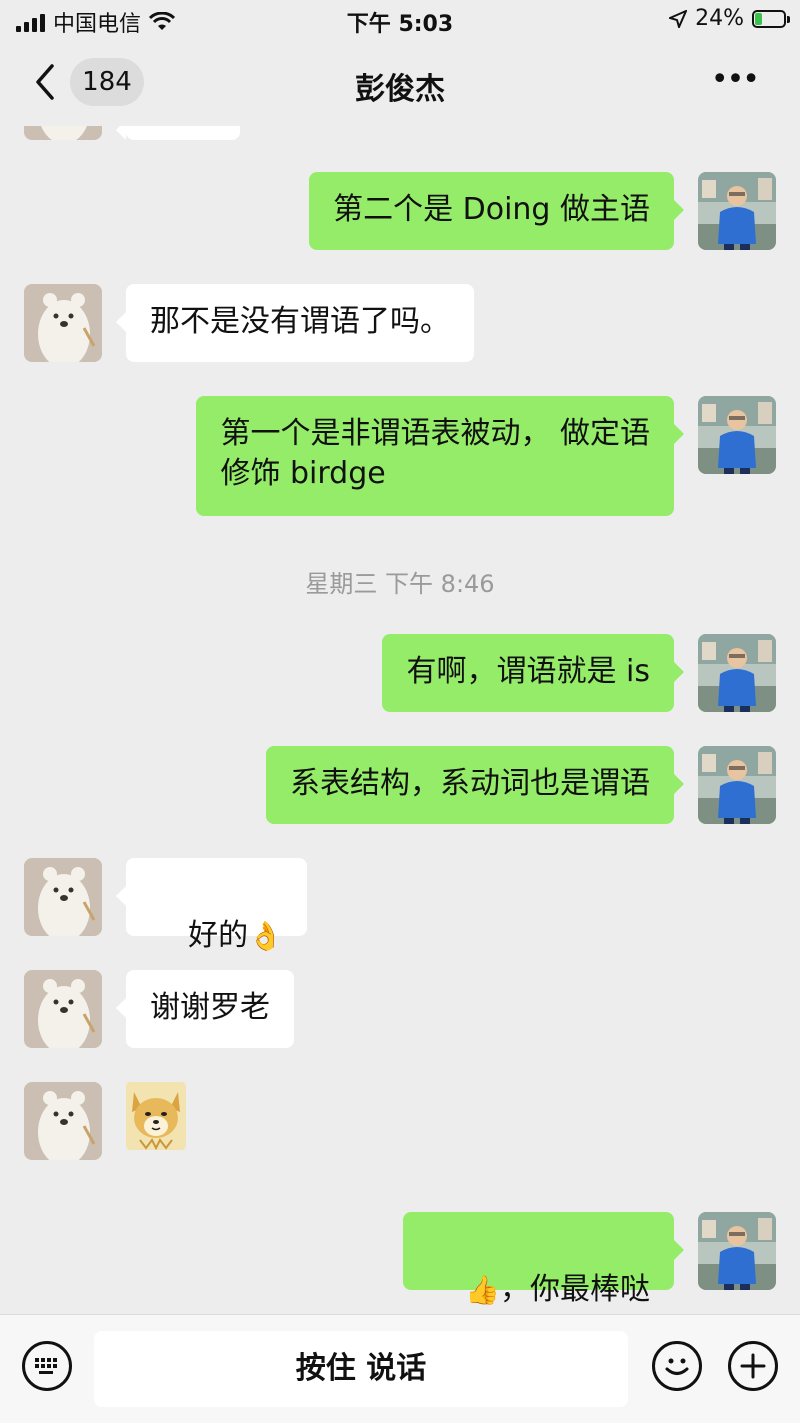 This screenshot has height=1423, width=800. What do you see at coordinates (400, 20) in the screenshot?
I see `status-bar: 中国电信 下午 5:03 24%` at bounding box center [400, 20].